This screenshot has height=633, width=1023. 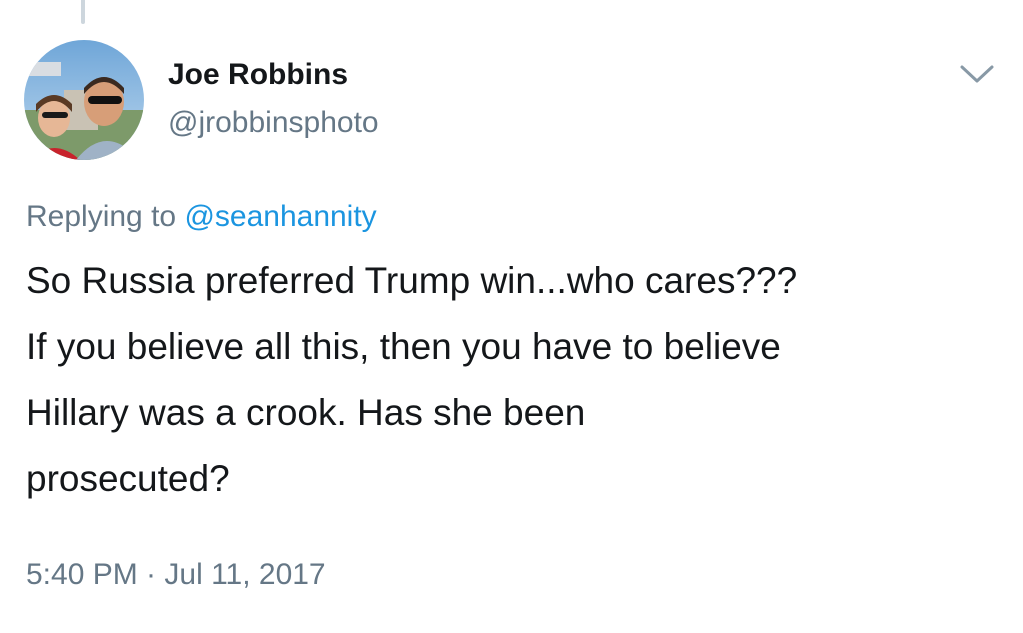 What do you see at coordinates (258, 75) in the screenshot?
I see `author-display-name: Joe Robbins` at bounding box center [258, 75].